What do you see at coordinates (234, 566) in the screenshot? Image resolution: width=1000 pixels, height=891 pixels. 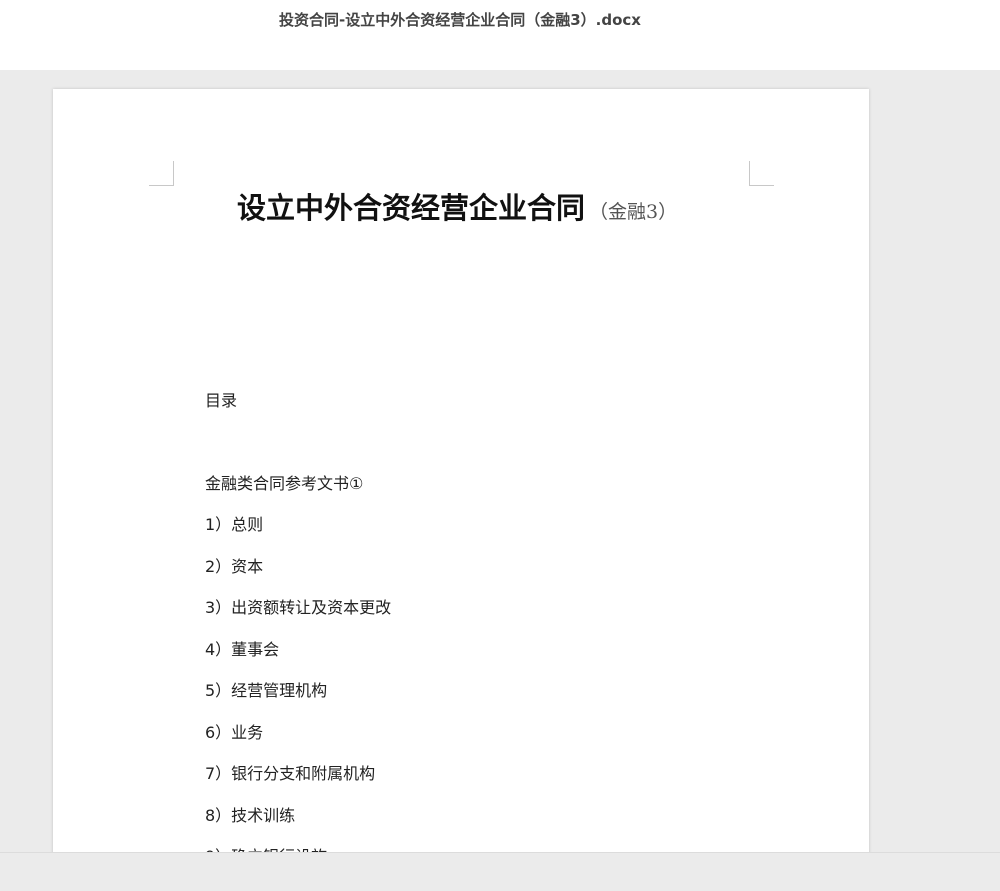 I see `toc-item: 2）资本` at bounding box center [234, 566].